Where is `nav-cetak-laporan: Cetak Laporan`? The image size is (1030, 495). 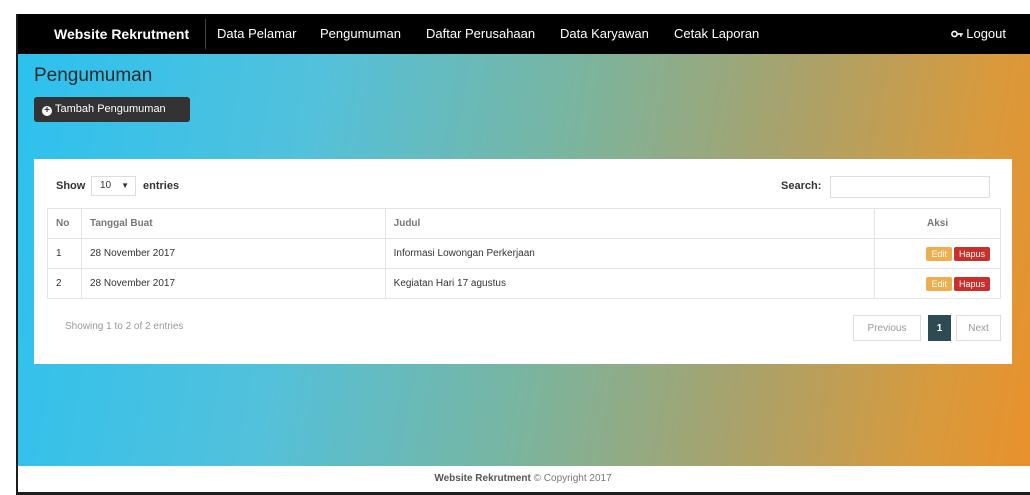
nav-cetak-laporan: Cetak Laporan is located at coordinates (716, 34).